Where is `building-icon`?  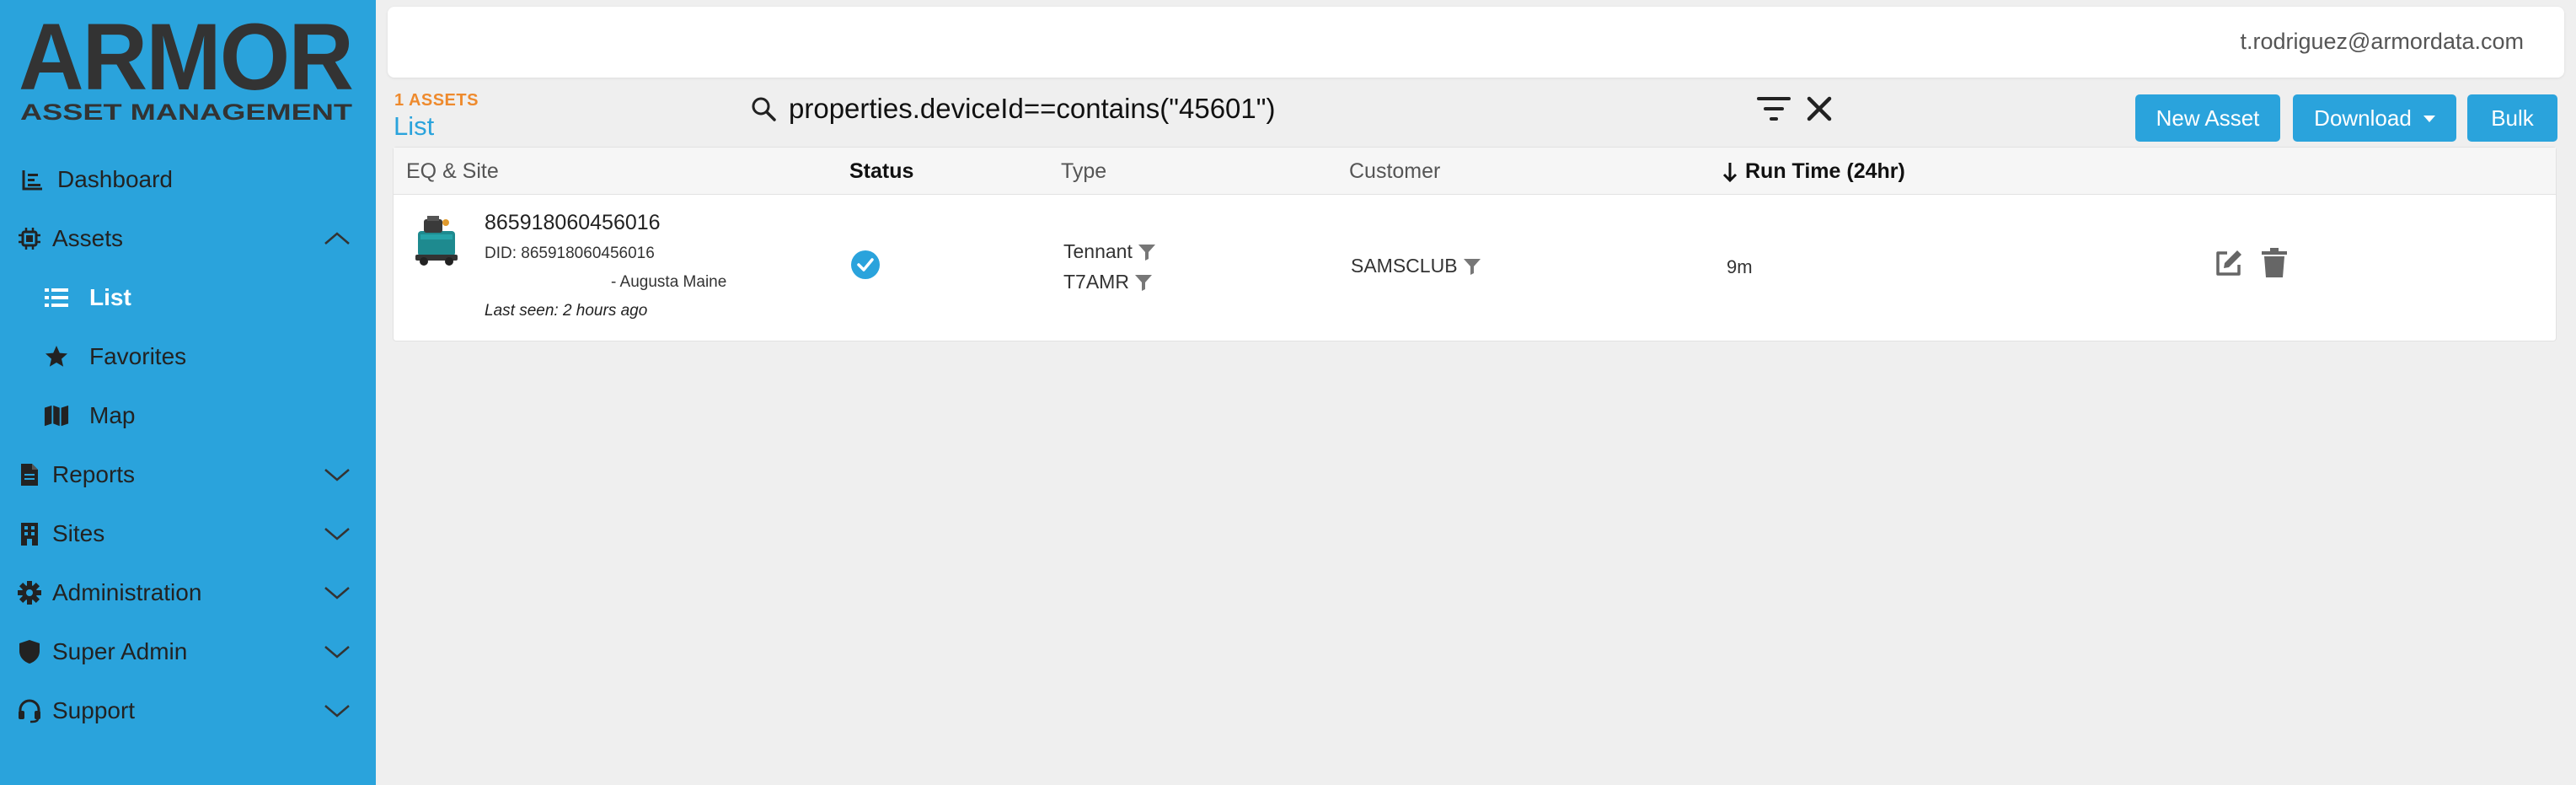
building-icon is located at coordinates (30, 533).